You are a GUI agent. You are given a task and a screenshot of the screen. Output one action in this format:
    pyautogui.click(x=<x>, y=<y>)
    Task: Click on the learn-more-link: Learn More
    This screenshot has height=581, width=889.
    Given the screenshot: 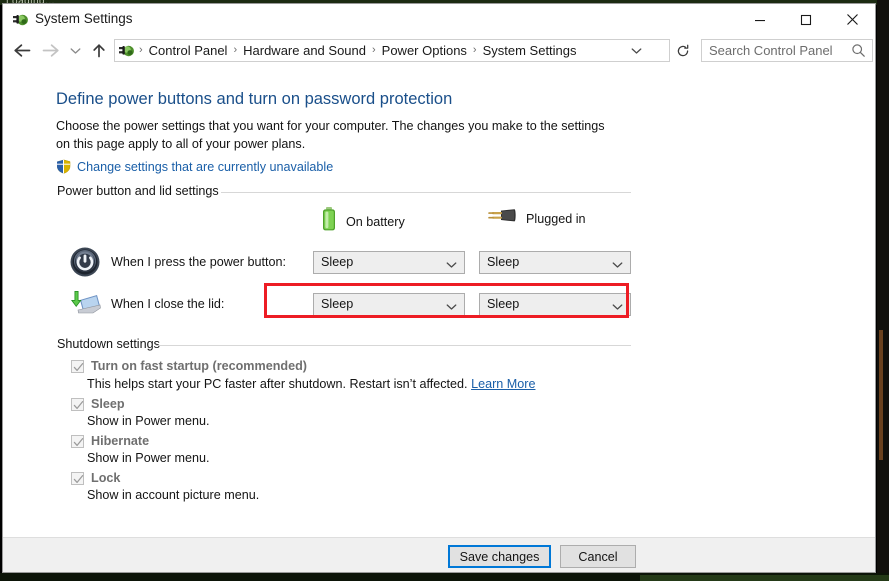 What is the action you would take?
    pyautogui.click(x=503, y=384)
    